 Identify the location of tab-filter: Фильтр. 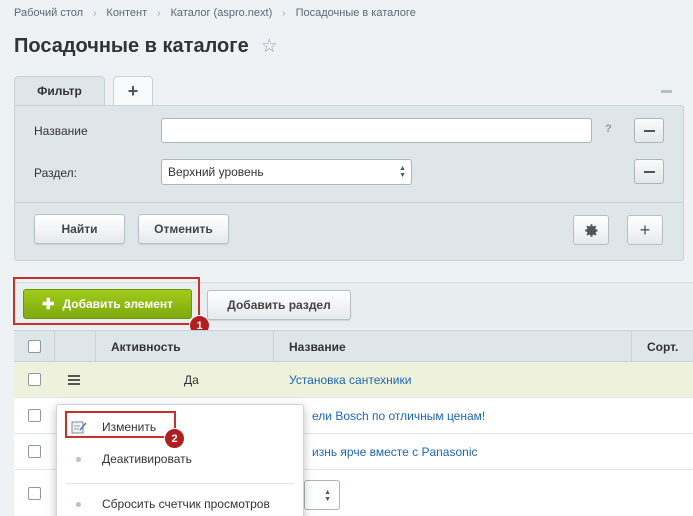
(59, 90).